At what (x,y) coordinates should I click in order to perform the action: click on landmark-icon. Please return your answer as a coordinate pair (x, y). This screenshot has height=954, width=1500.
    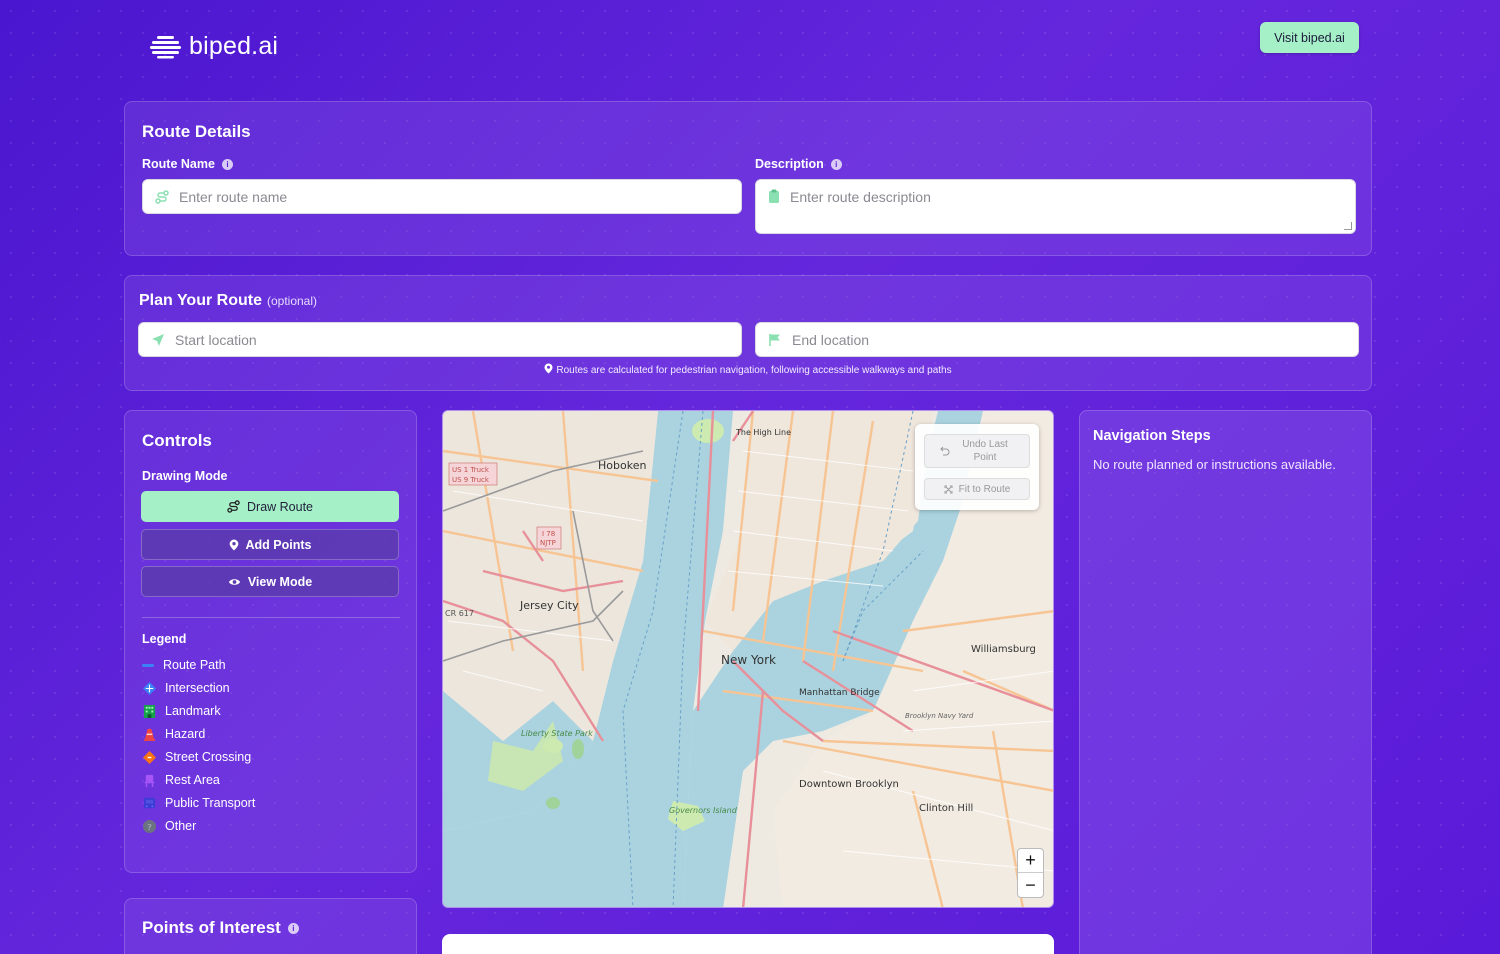
    Looking at the image, I should click on (149, 711).